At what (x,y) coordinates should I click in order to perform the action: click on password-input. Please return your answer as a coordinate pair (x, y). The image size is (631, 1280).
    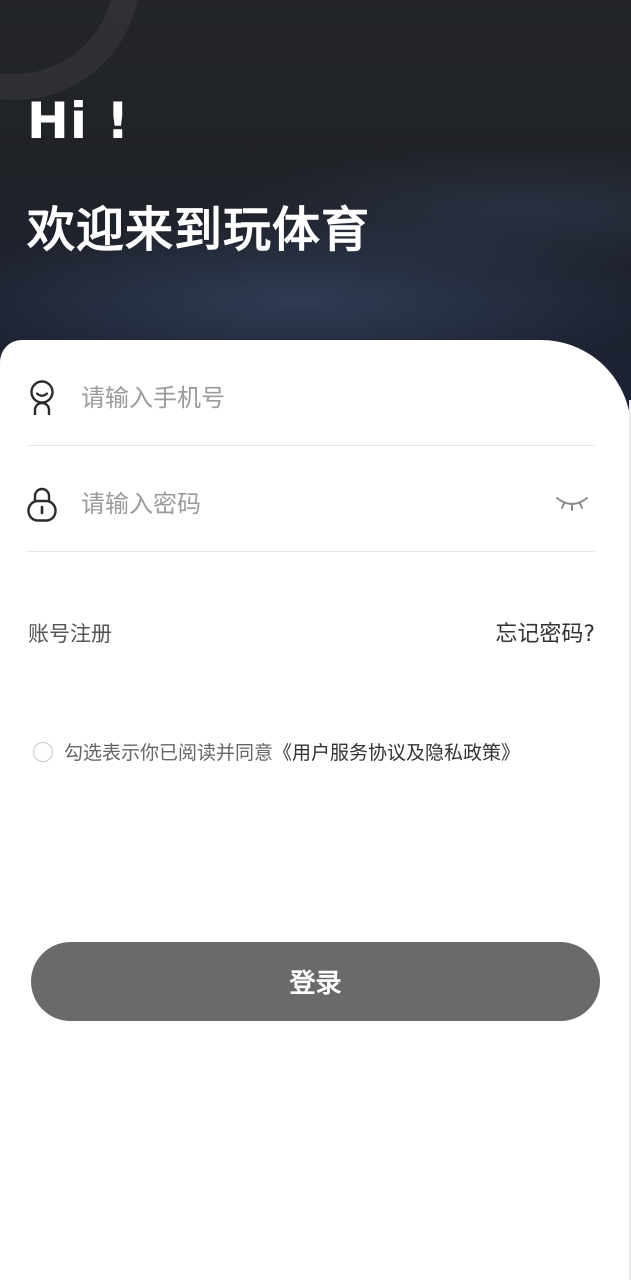
    Looking at the image, I should click on (301, 503).